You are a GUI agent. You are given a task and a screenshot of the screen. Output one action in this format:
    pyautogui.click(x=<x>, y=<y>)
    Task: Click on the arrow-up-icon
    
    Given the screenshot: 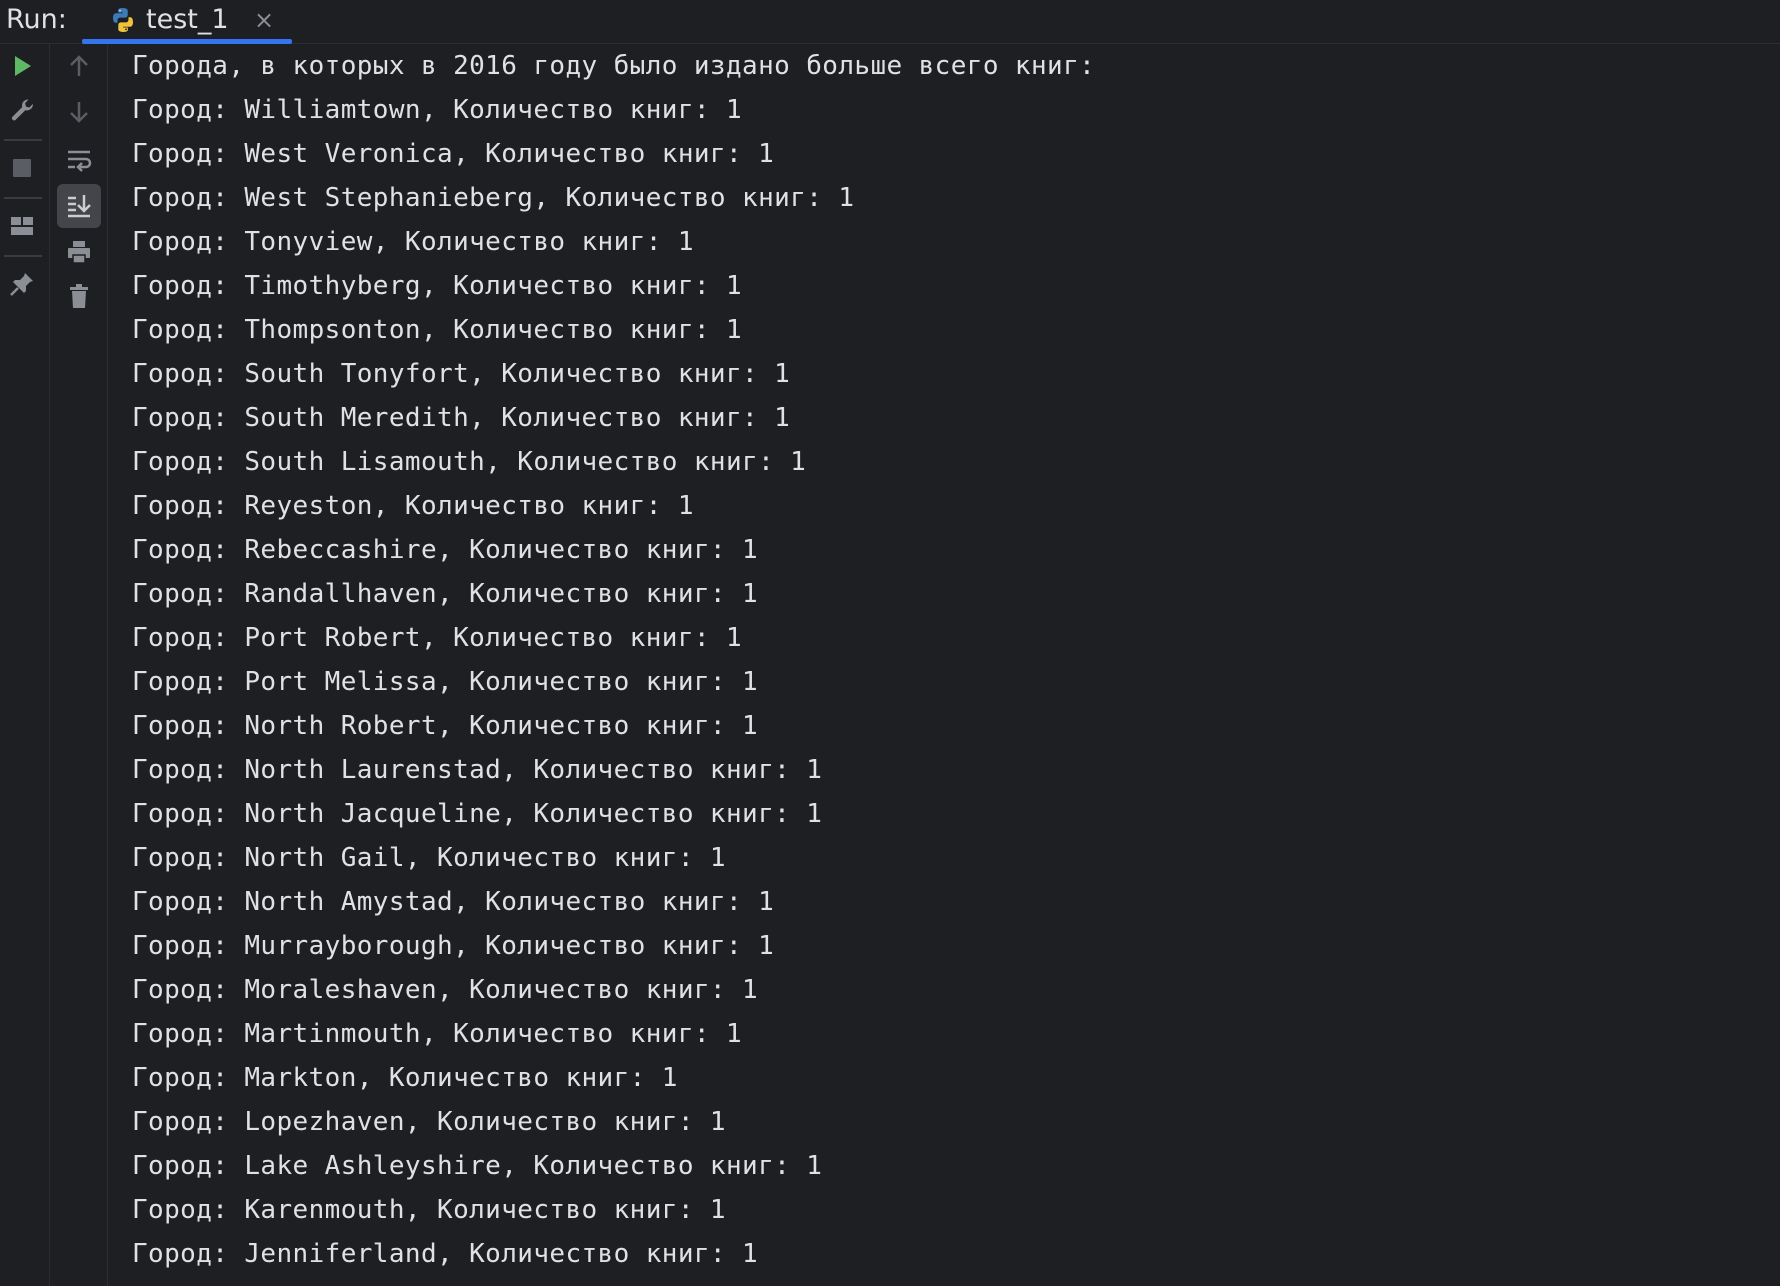 What is the action you would take?
    pyautogui.click(x=79, y=66)
    